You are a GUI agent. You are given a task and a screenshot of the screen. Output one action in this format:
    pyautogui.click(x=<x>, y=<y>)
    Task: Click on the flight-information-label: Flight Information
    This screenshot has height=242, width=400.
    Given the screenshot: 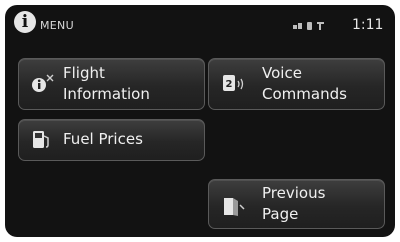 What is the action you would take?
    pyautogui.click(x=106, y=83)
    